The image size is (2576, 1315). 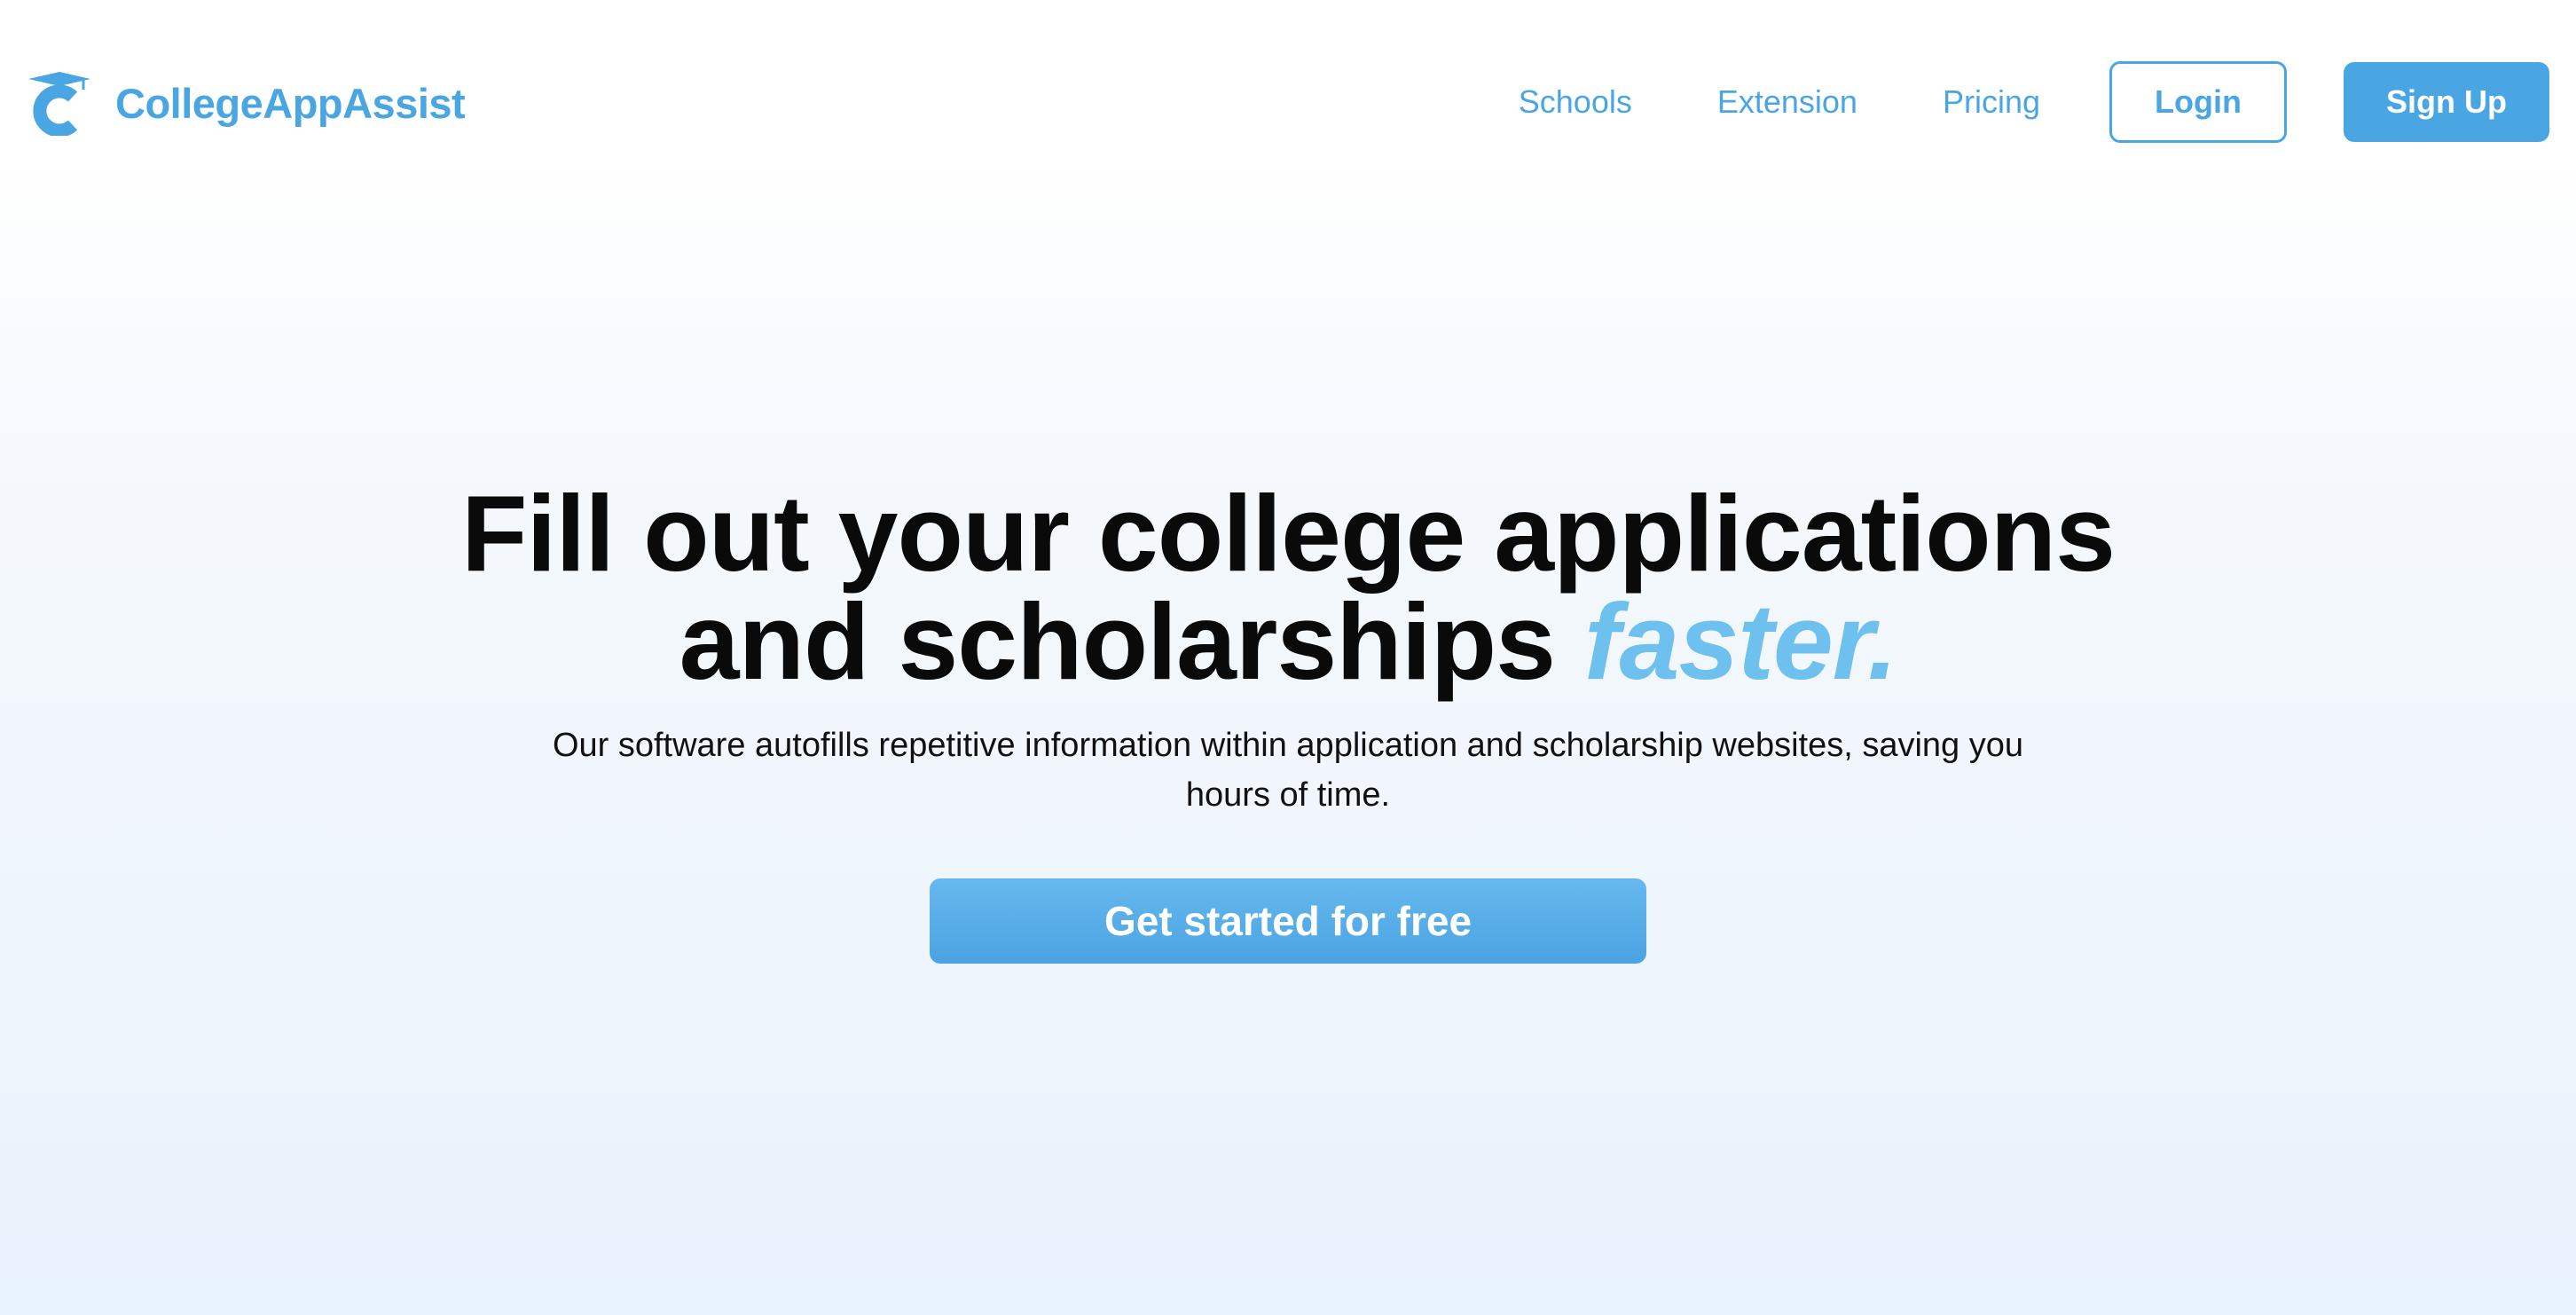 I want to click on hero-title-line1: Fill out your college applications, so click(x=1288, y=533).